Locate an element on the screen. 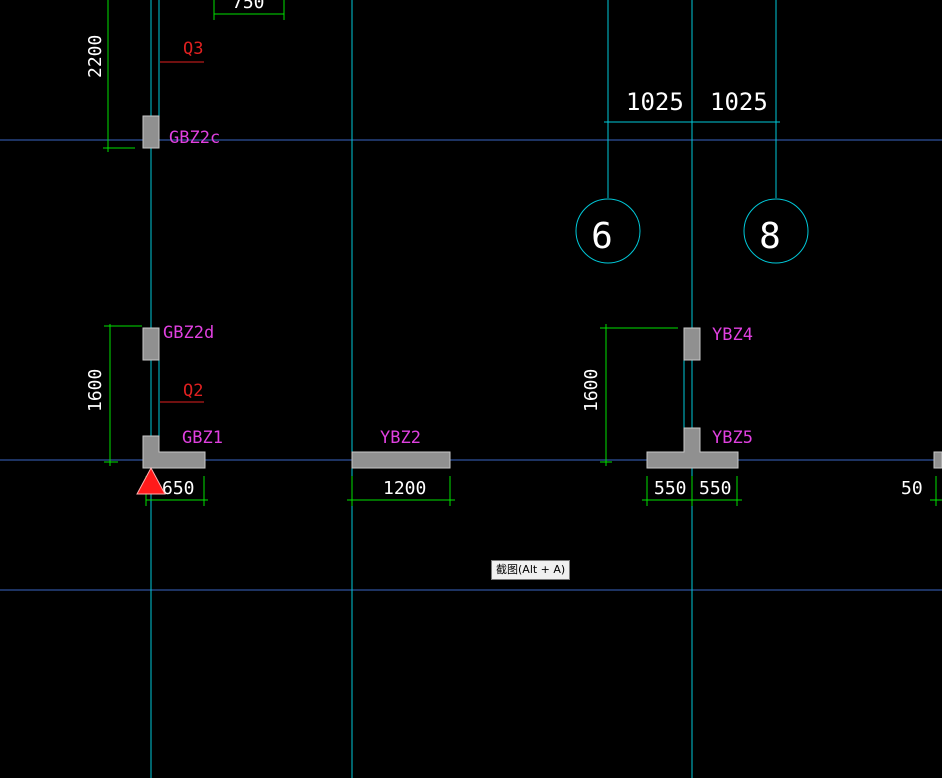  axis-bubble-6-label: 6 is located at coordinates (602, 236).